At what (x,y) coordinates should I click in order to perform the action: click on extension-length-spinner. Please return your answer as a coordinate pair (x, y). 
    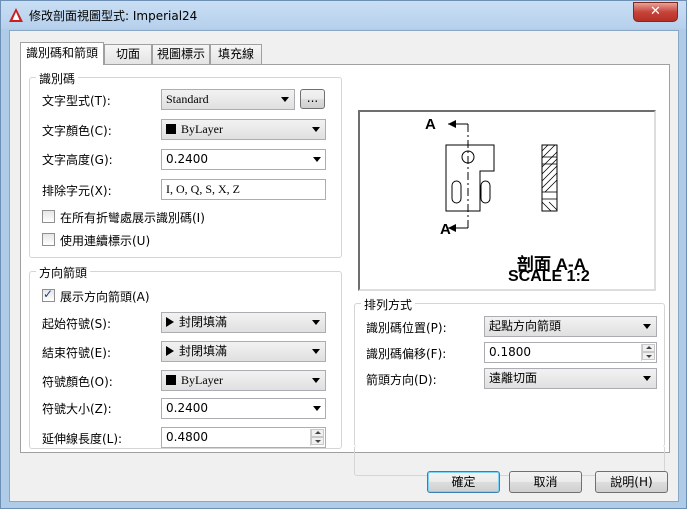
    Looking at the image, I should click on (317, 437).